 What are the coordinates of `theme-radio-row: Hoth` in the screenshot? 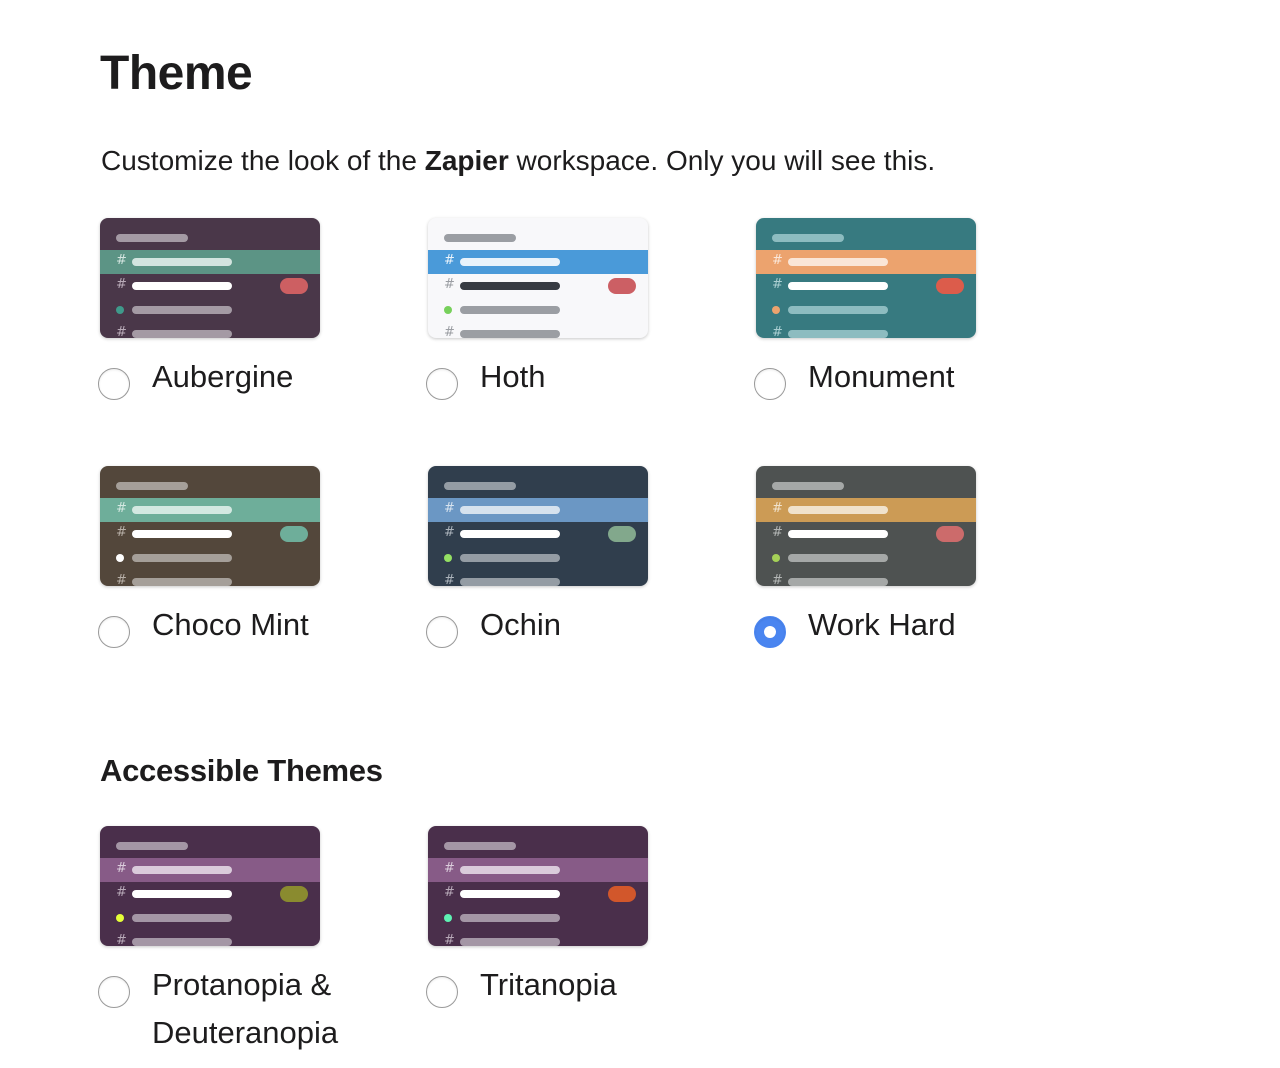 It's located at (485, 380).